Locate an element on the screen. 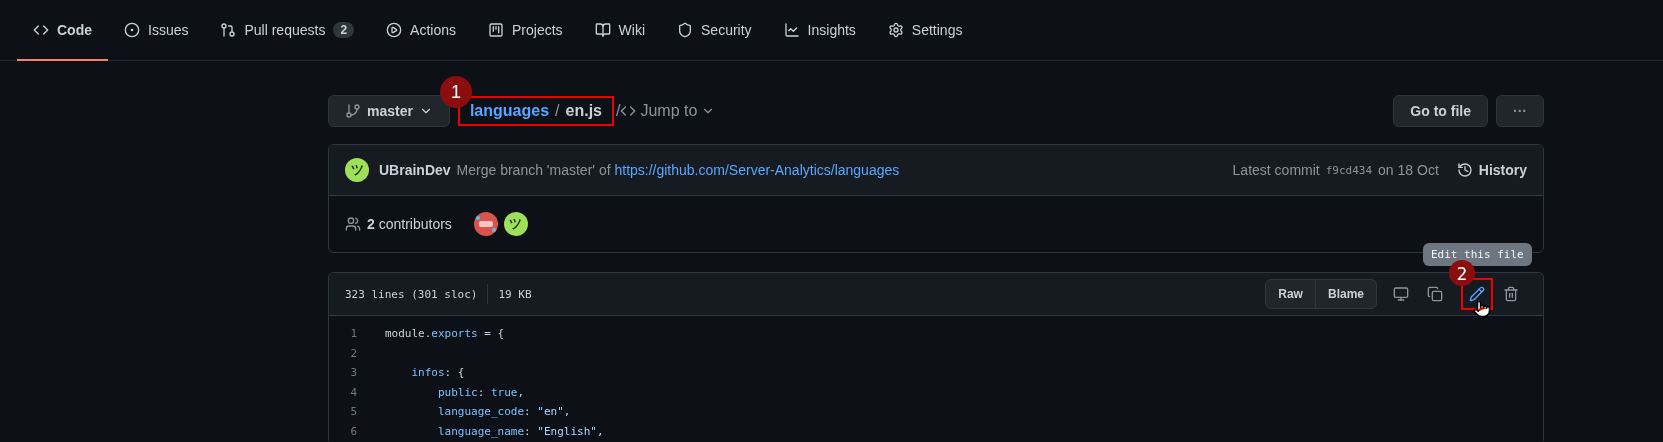  tab-label: Projects is located at coordinates (537, 29).